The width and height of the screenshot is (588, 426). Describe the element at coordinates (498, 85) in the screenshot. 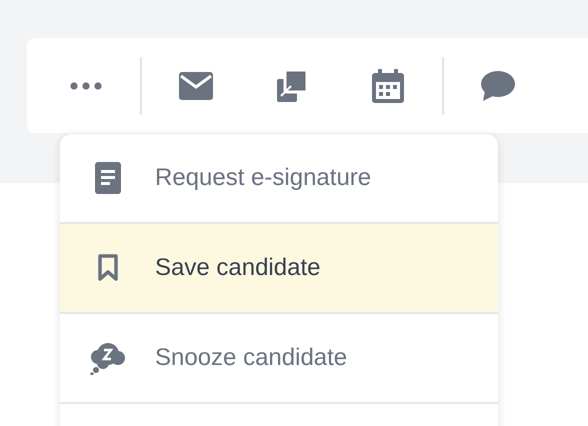

I see `chat-bubble-icon` at that location.